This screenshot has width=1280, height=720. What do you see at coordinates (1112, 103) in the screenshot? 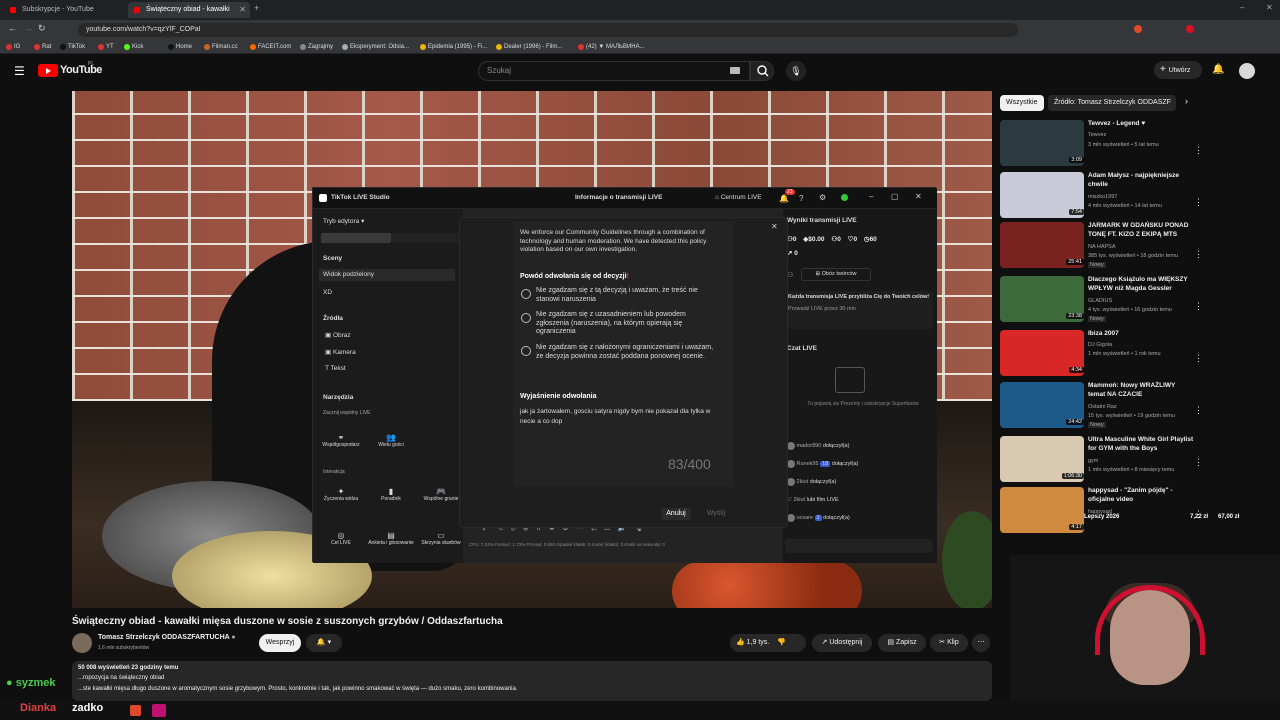
I see `chip-source: Źródło: Tomasz Strzelczyk ODDASZF` at bounding box center [1112, 103].